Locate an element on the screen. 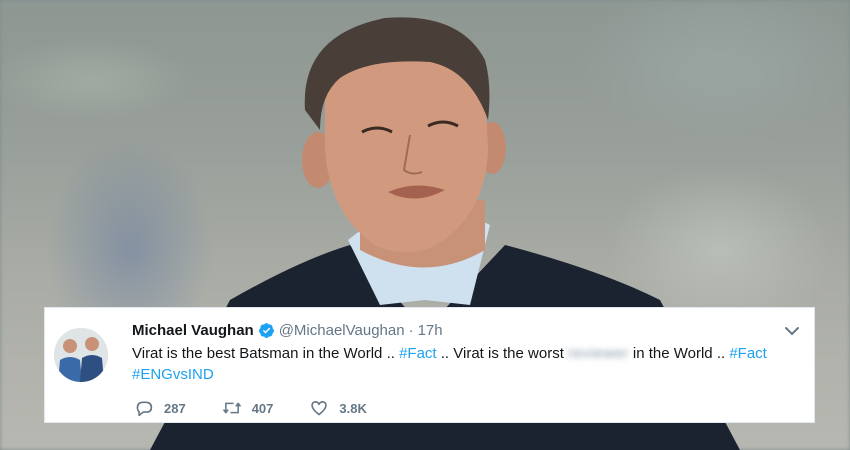  reply-button: 287 is located at coordinates (160, 408).